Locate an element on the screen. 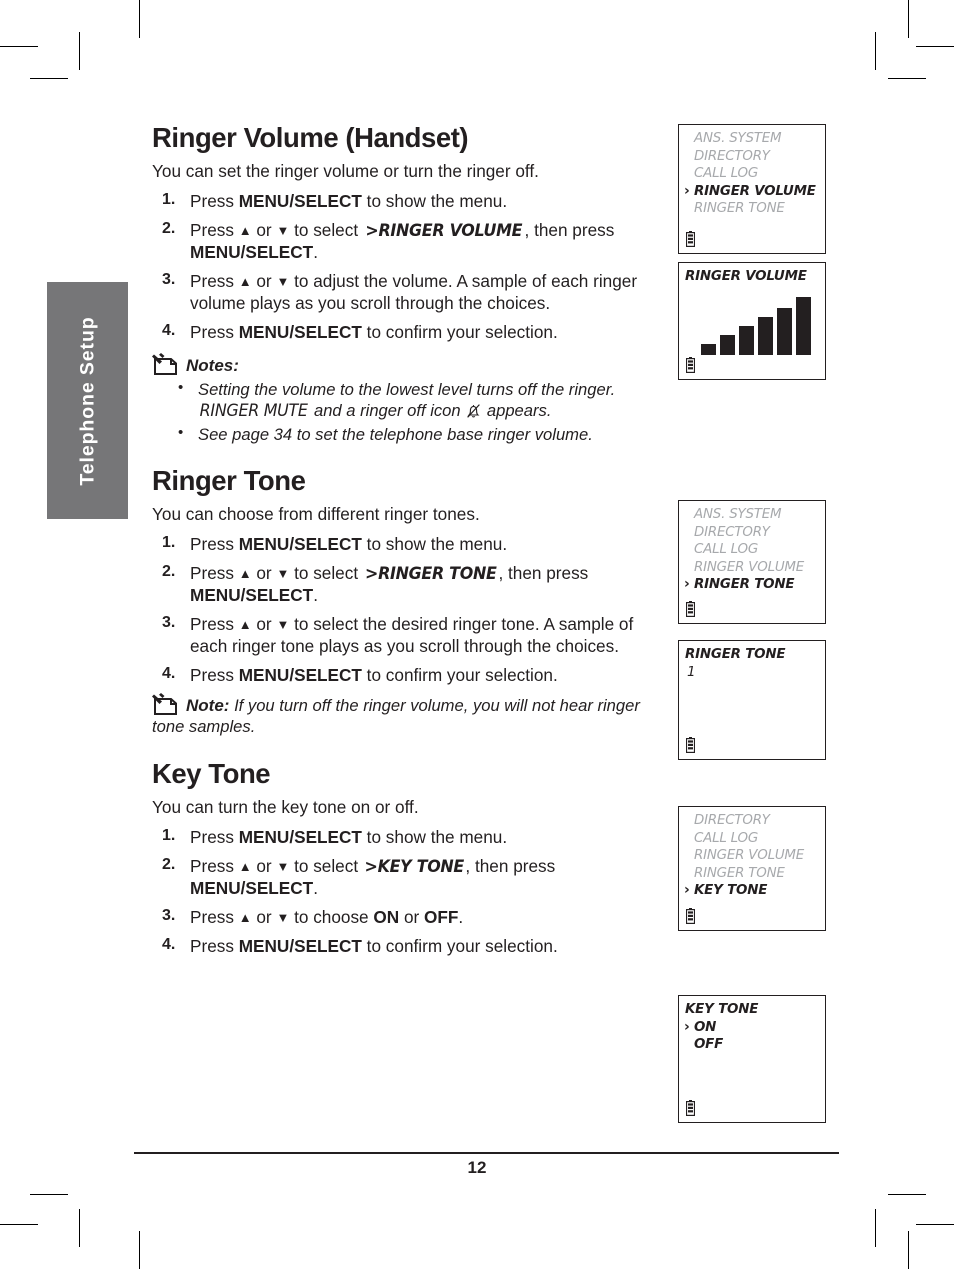  lcd-menu-item-selected: › RINGER TONE is located at coordinates (752, 585).